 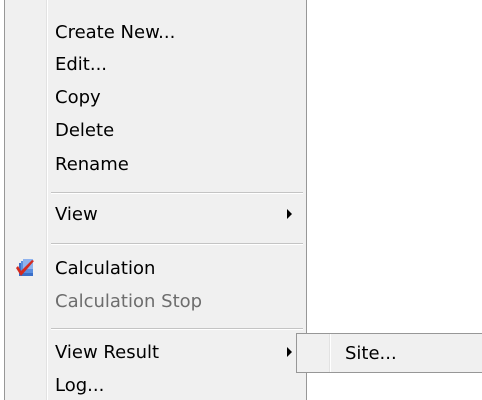 What do you see at coordinates (76, 214) in the screenshot?
I see `menu-item-label: View` at bounding box center [76, 214].